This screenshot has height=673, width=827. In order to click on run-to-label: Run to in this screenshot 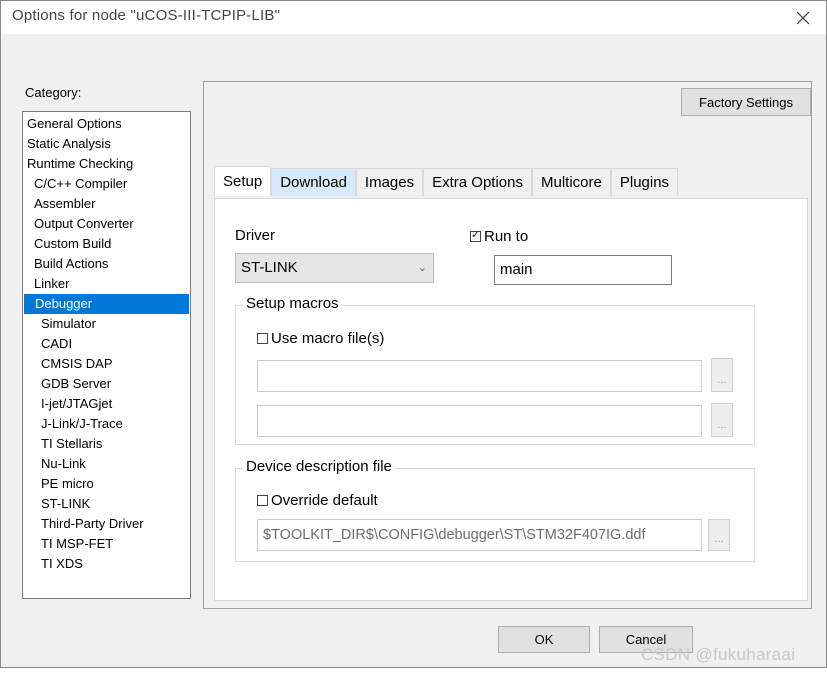, I will do `click(506, 236)`.